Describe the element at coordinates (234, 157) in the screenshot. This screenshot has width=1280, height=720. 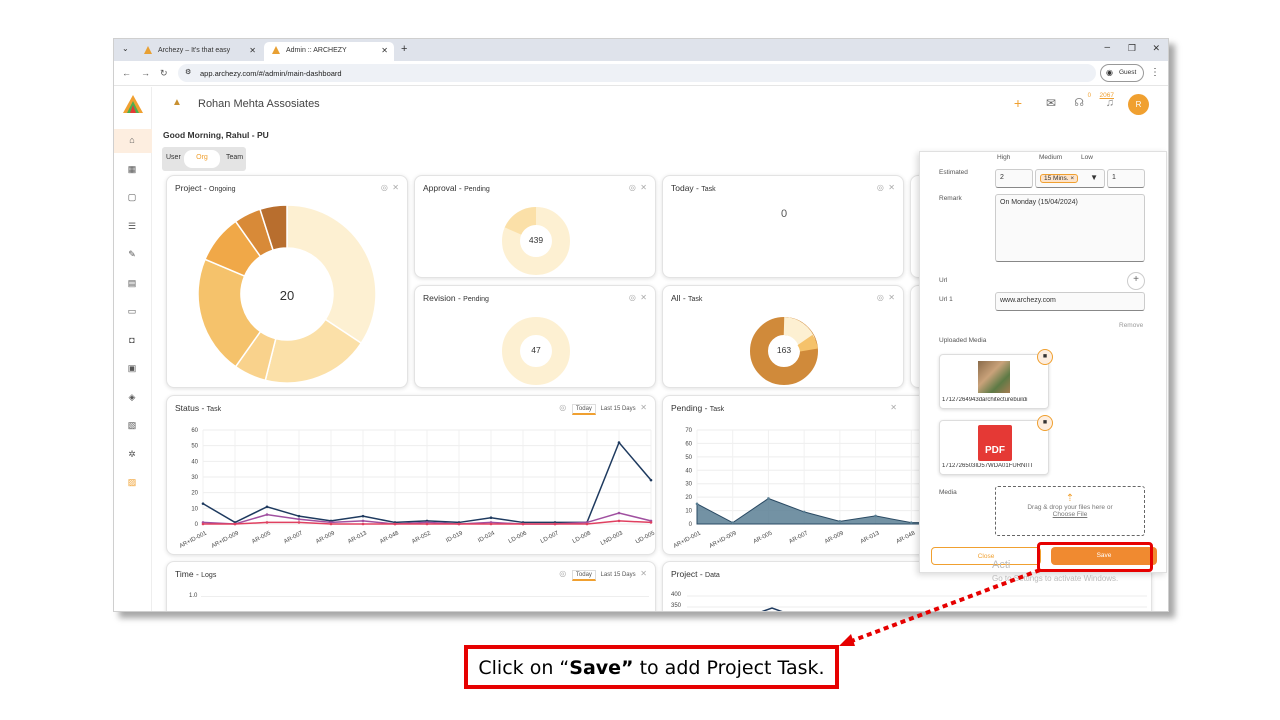
I see `scope-team-tab: Team` at that location.